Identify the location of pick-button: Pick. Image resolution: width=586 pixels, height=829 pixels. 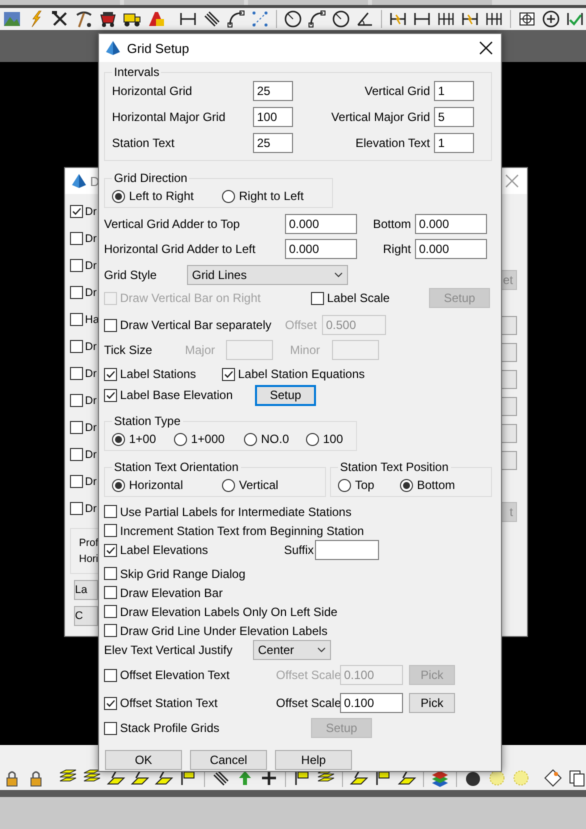
(432, 703).